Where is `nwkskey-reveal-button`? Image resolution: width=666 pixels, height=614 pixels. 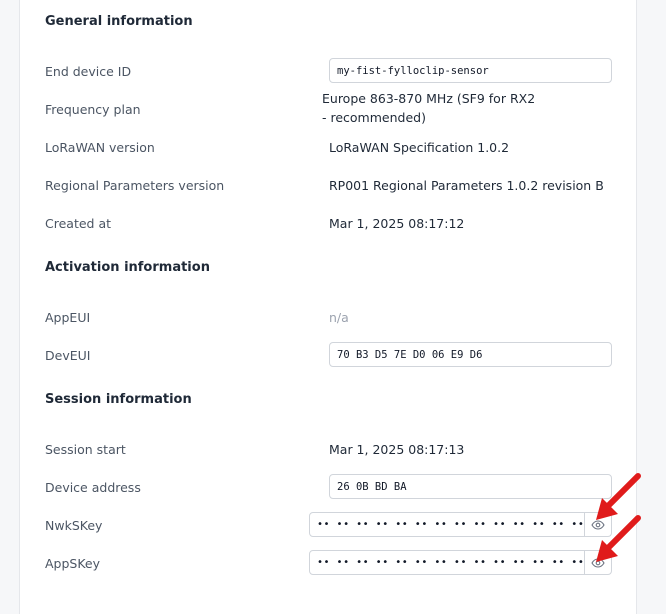 nwkskey-reveal-button is located at coordinates (597, 524).